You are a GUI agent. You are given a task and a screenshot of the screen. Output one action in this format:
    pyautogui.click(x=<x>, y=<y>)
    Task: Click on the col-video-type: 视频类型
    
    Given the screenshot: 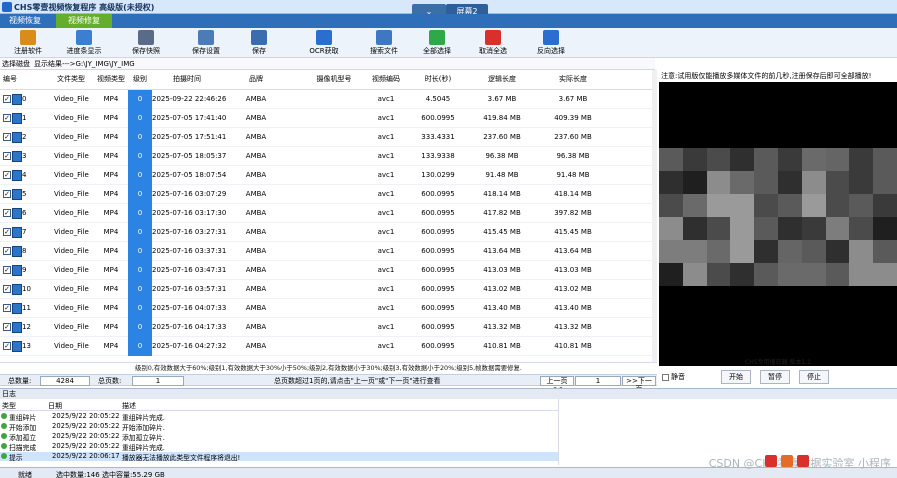 What is the action you would take?
    pyautogui.click(x=111, y=79)
    